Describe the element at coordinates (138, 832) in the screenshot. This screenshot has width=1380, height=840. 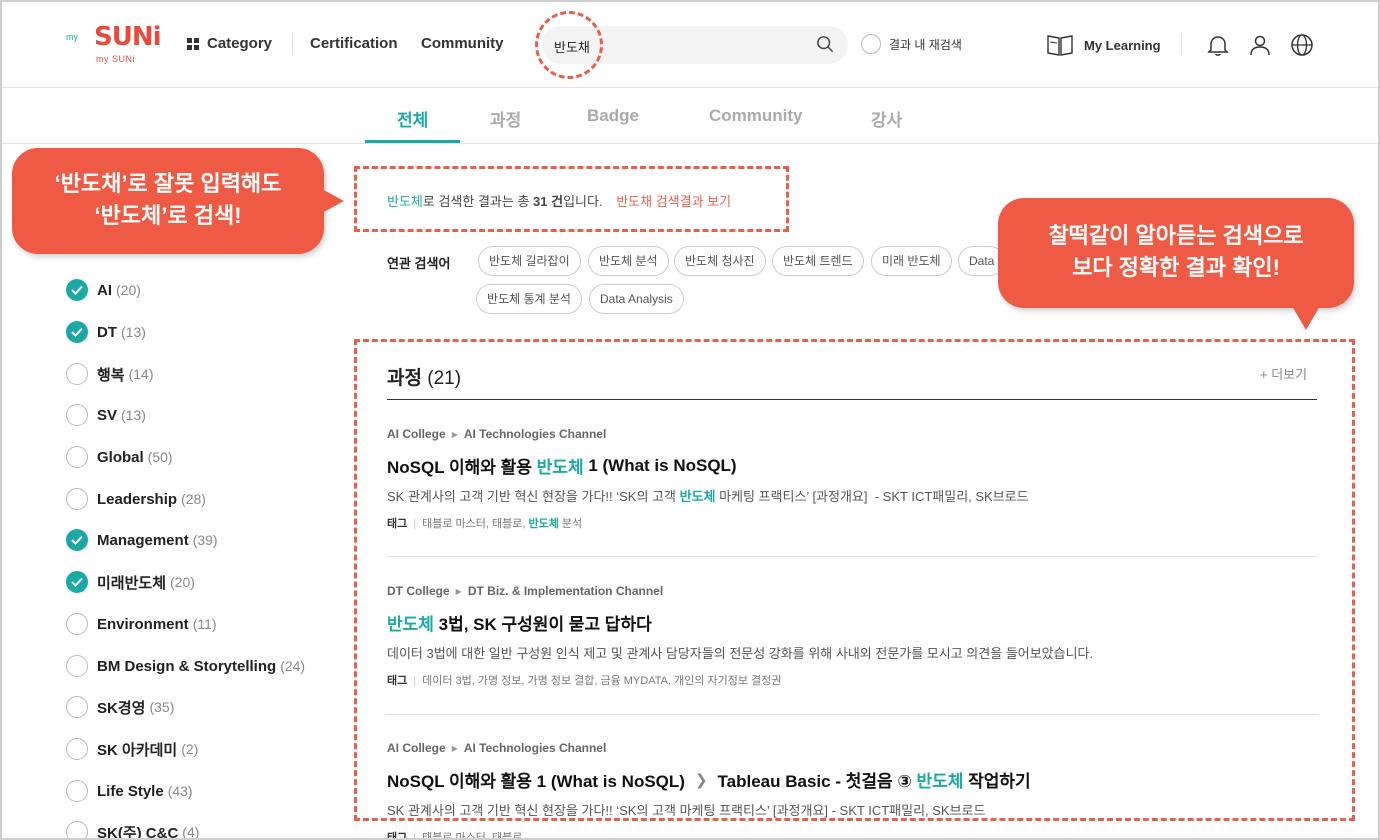
I see `category-name: SK(주) C&C` at that location.